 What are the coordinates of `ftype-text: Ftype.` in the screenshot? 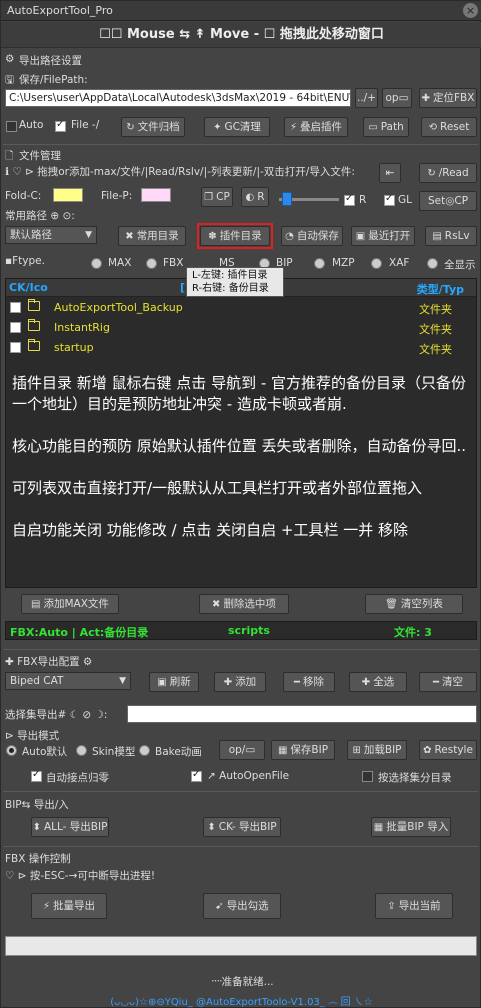 It's located at (28, 261).